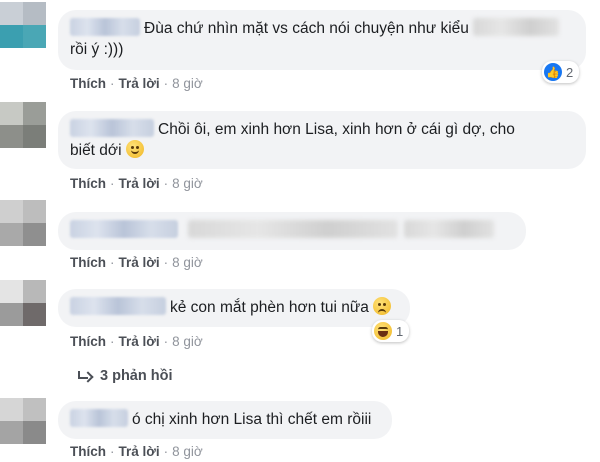 This screenshot has height=462, width=600. I want to click on comment-bubble: kẻ con mắt phèn hơn tui nữa, so click(234, 308).